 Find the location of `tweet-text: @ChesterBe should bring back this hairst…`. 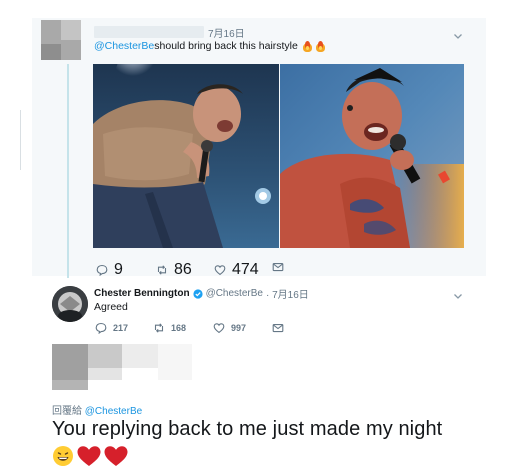

tweet-text: @ChesterBe should bring back this hairst… is located at coordinates (210, 46).